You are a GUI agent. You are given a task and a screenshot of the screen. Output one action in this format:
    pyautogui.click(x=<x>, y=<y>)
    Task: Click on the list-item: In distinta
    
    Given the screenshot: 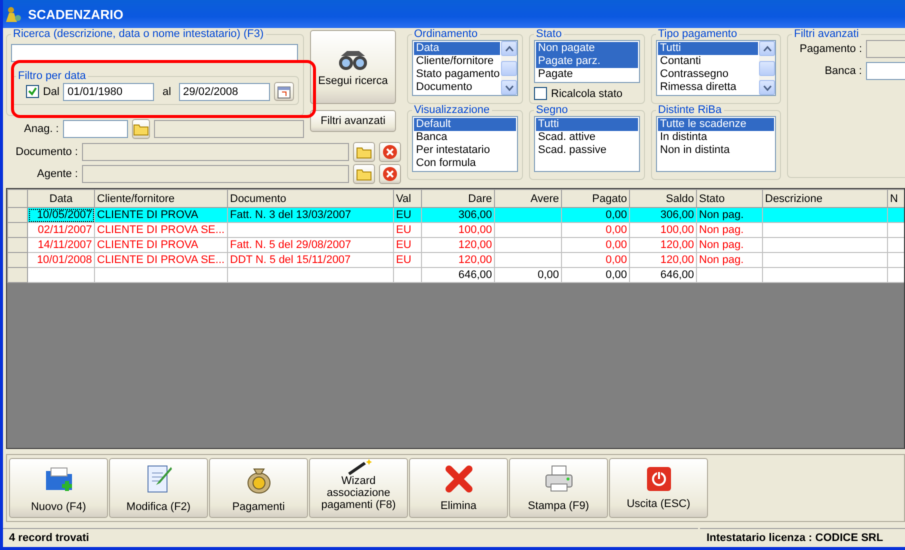 What is the action you would take?
    pyautogui.click(x=716, y=137)
    